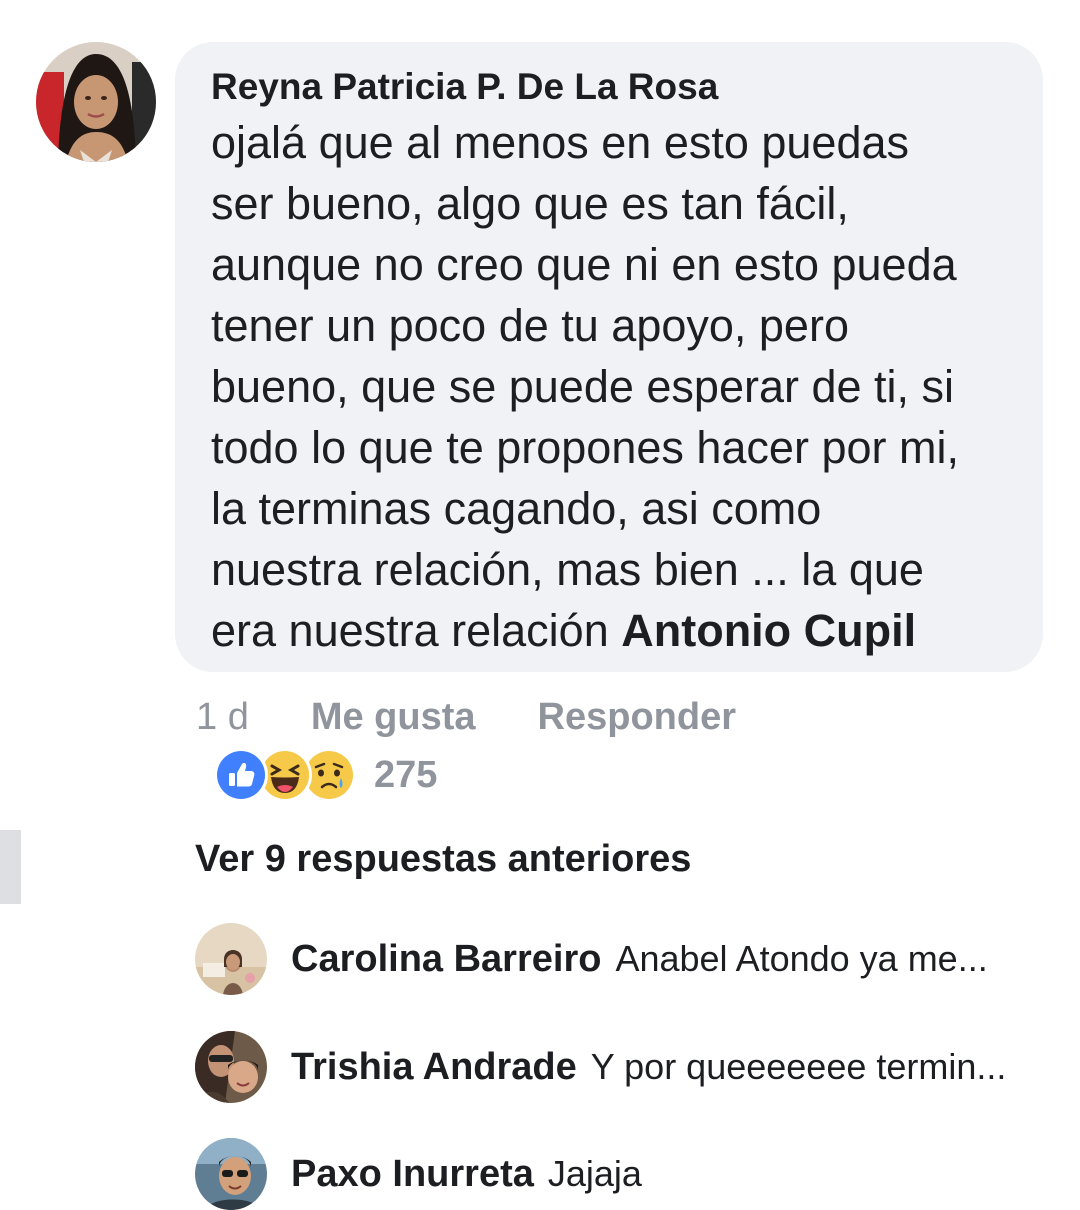  I want to click on comment-line: nuestra relación, mas bien ... la que, so click(567, 569).